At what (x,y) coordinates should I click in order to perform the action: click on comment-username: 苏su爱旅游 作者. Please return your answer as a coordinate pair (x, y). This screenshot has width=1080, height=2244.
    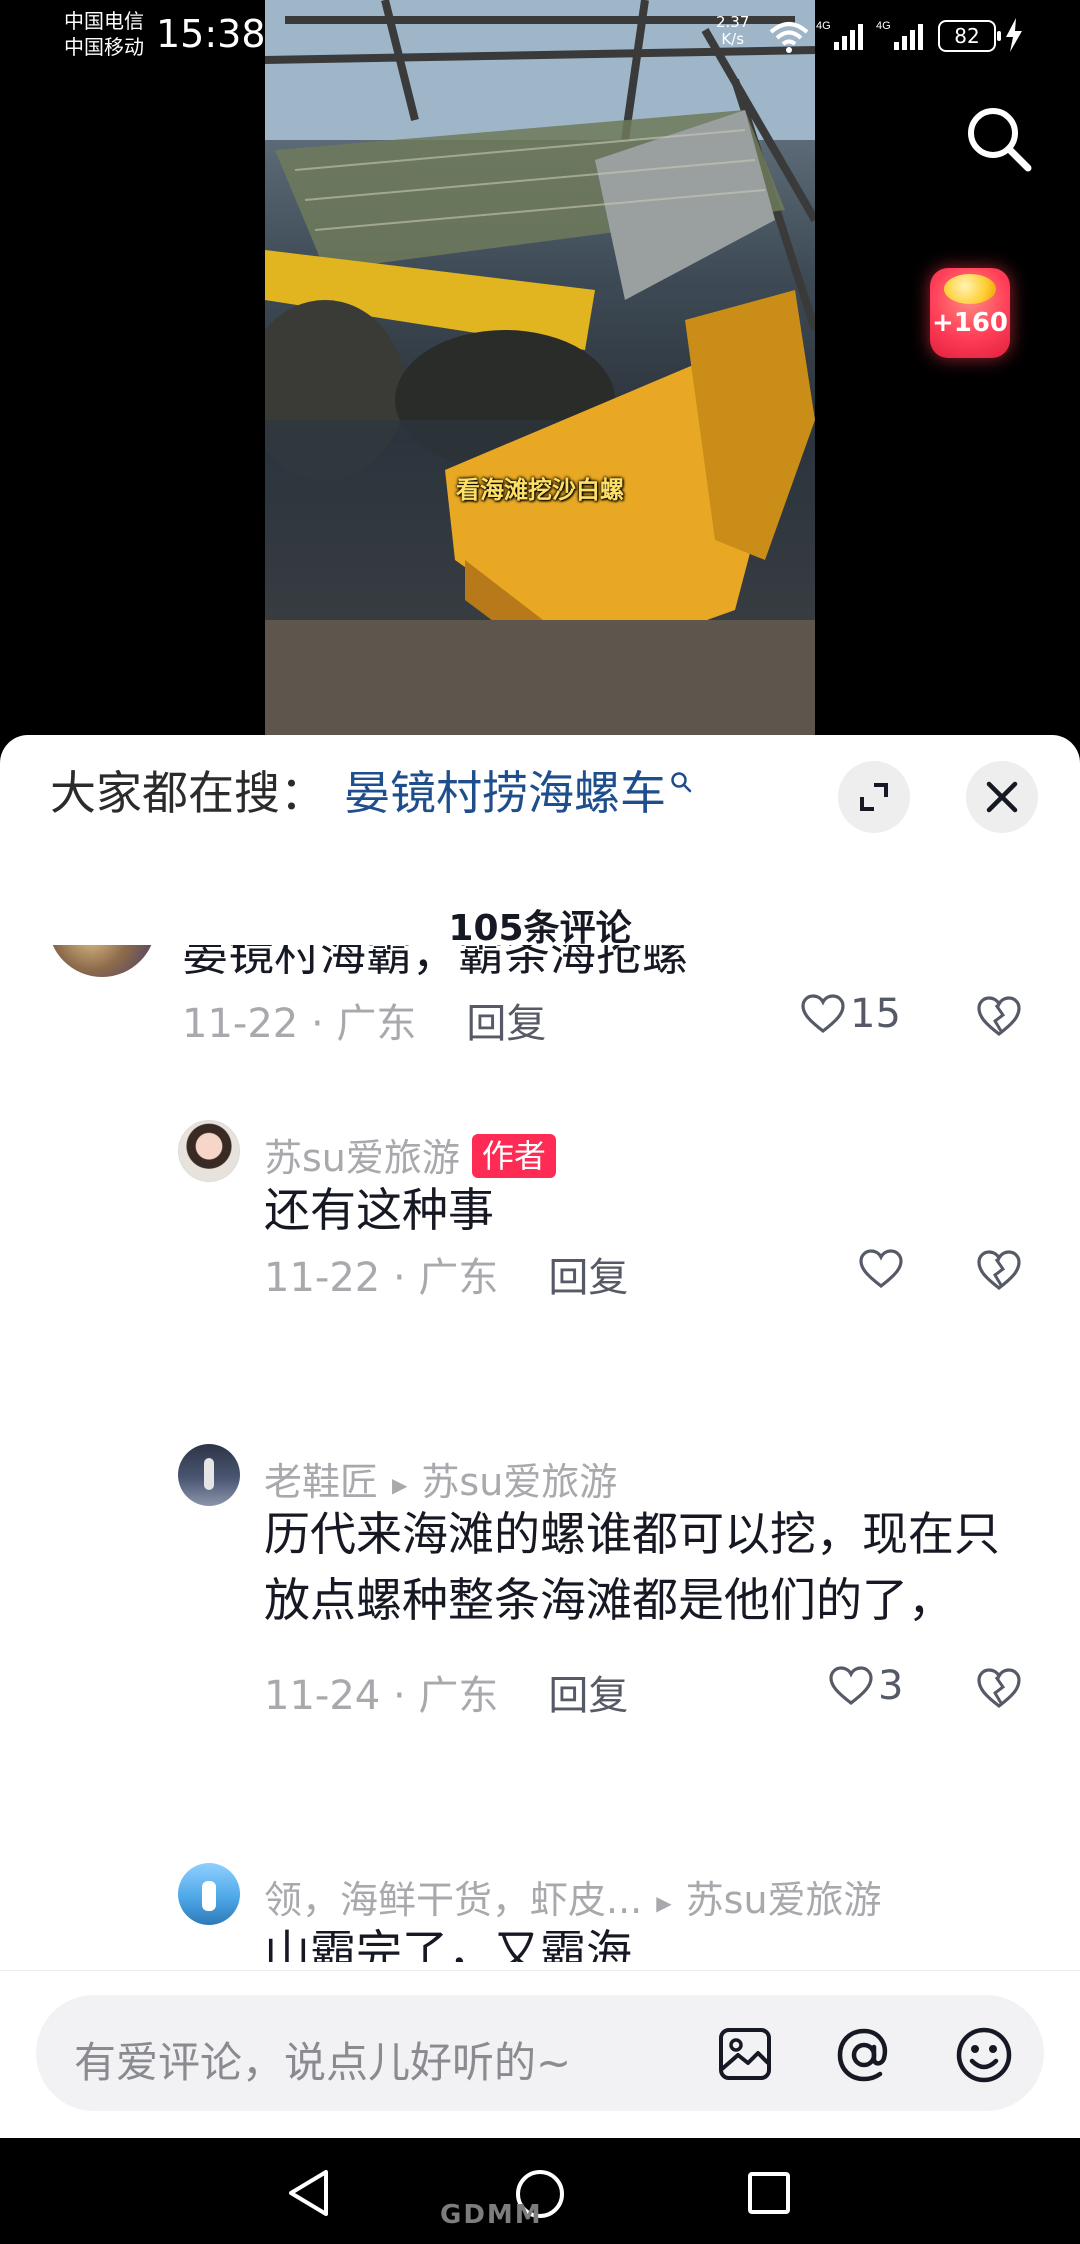
    Looking at the image, I should click on (410, 1154).